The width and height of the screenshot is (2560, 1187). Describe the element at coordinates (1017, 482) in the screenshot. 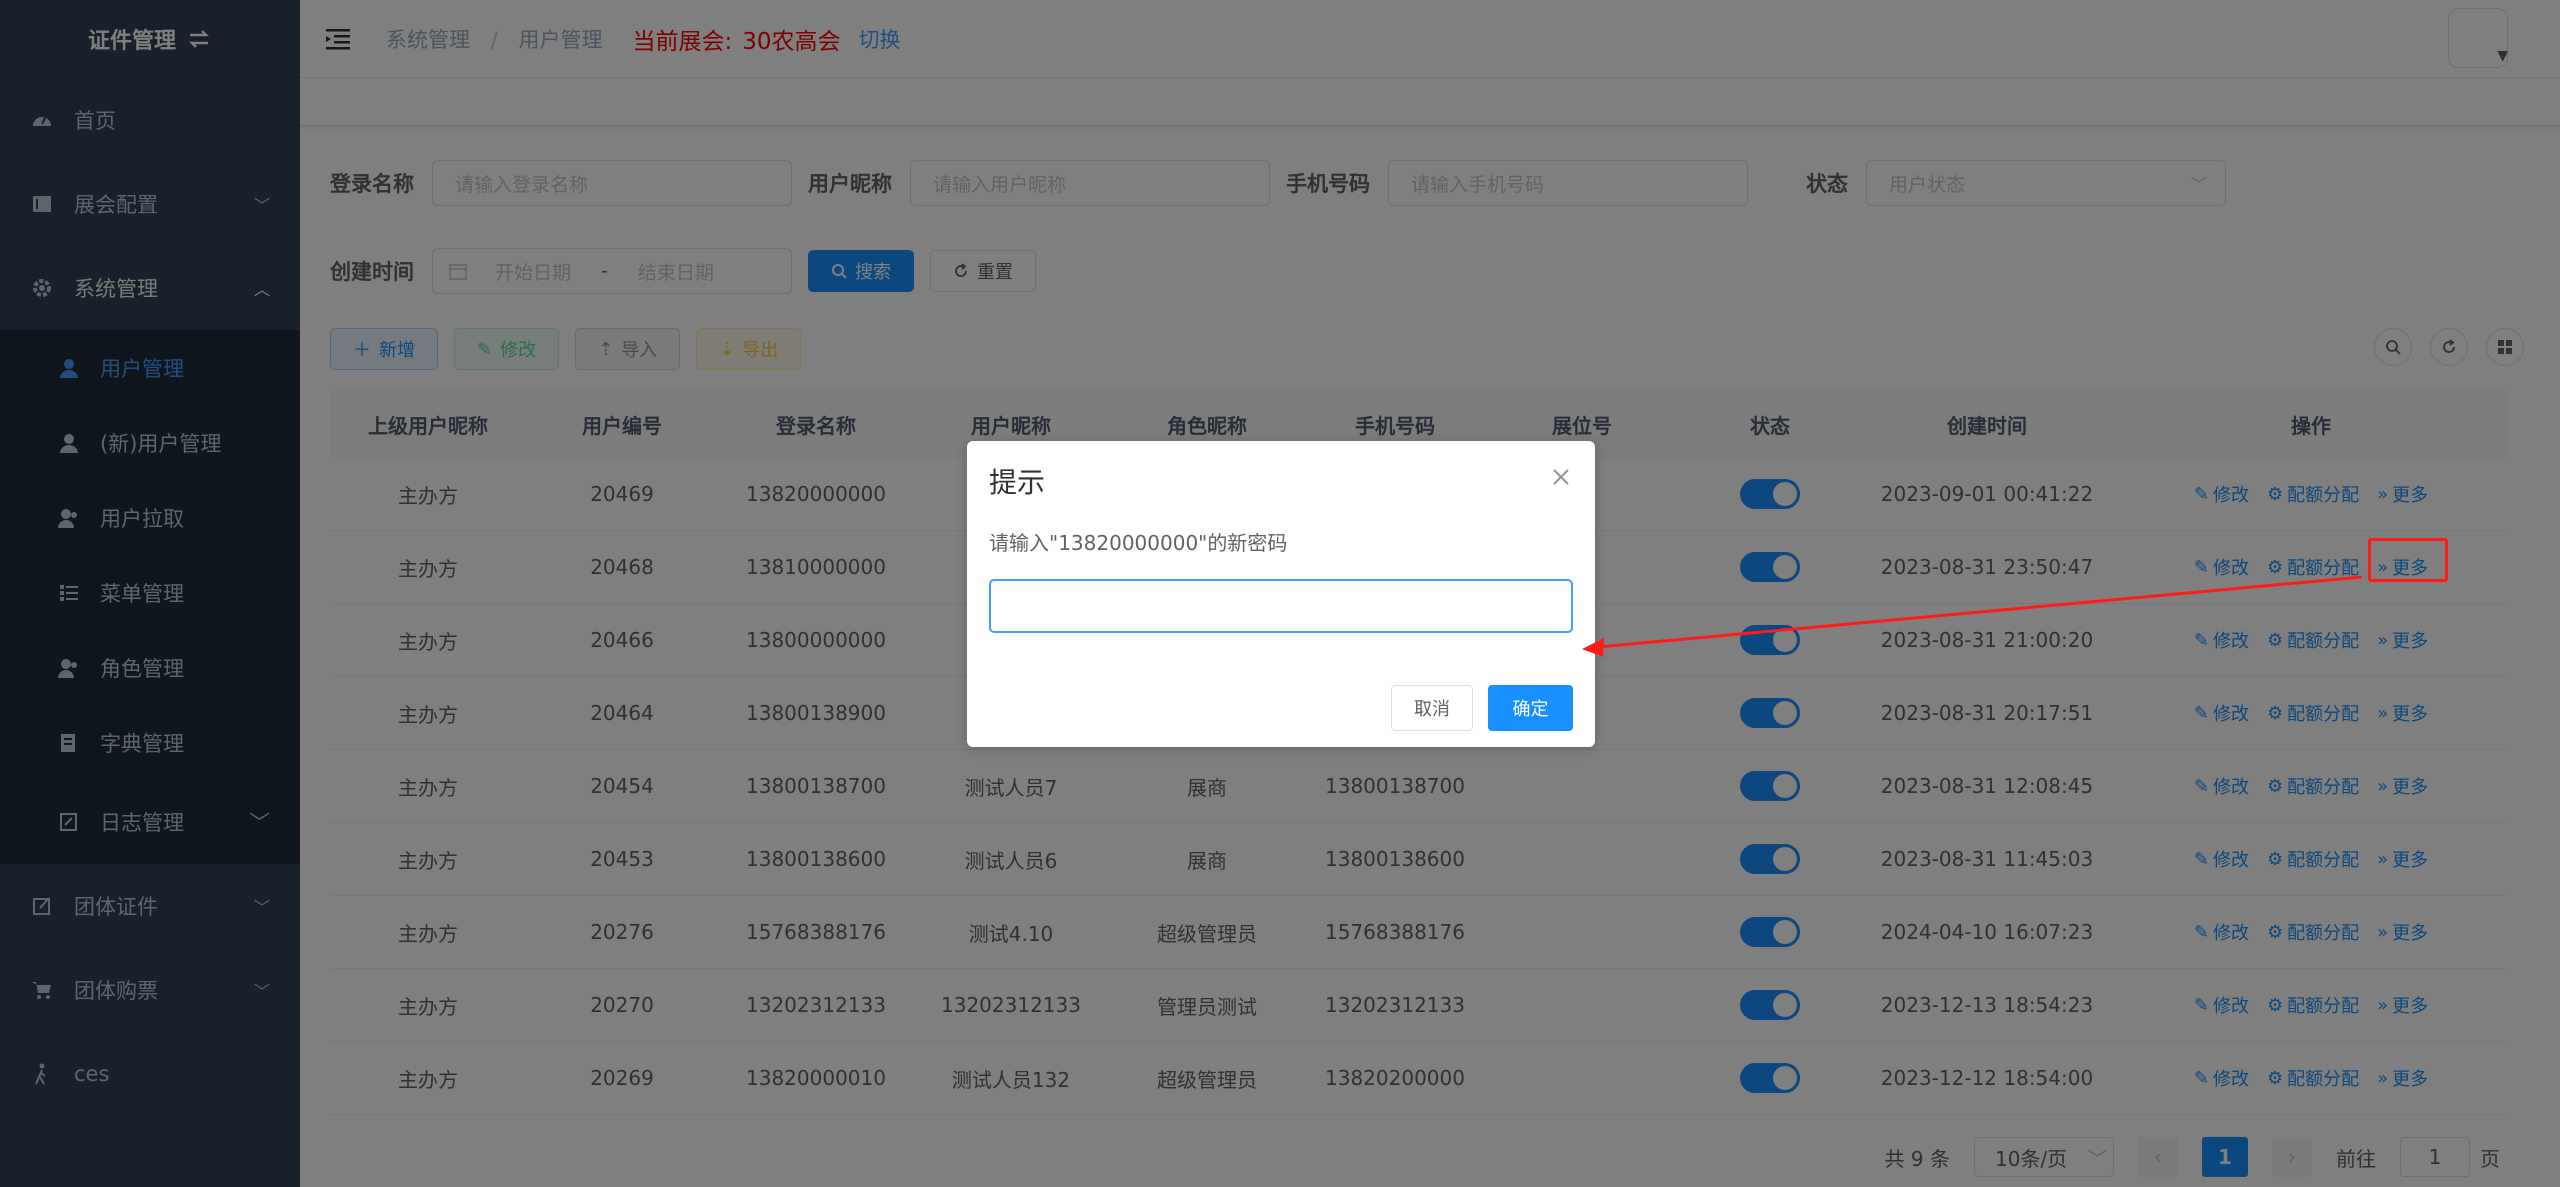

I see `dialog-title: 提示` at that location.